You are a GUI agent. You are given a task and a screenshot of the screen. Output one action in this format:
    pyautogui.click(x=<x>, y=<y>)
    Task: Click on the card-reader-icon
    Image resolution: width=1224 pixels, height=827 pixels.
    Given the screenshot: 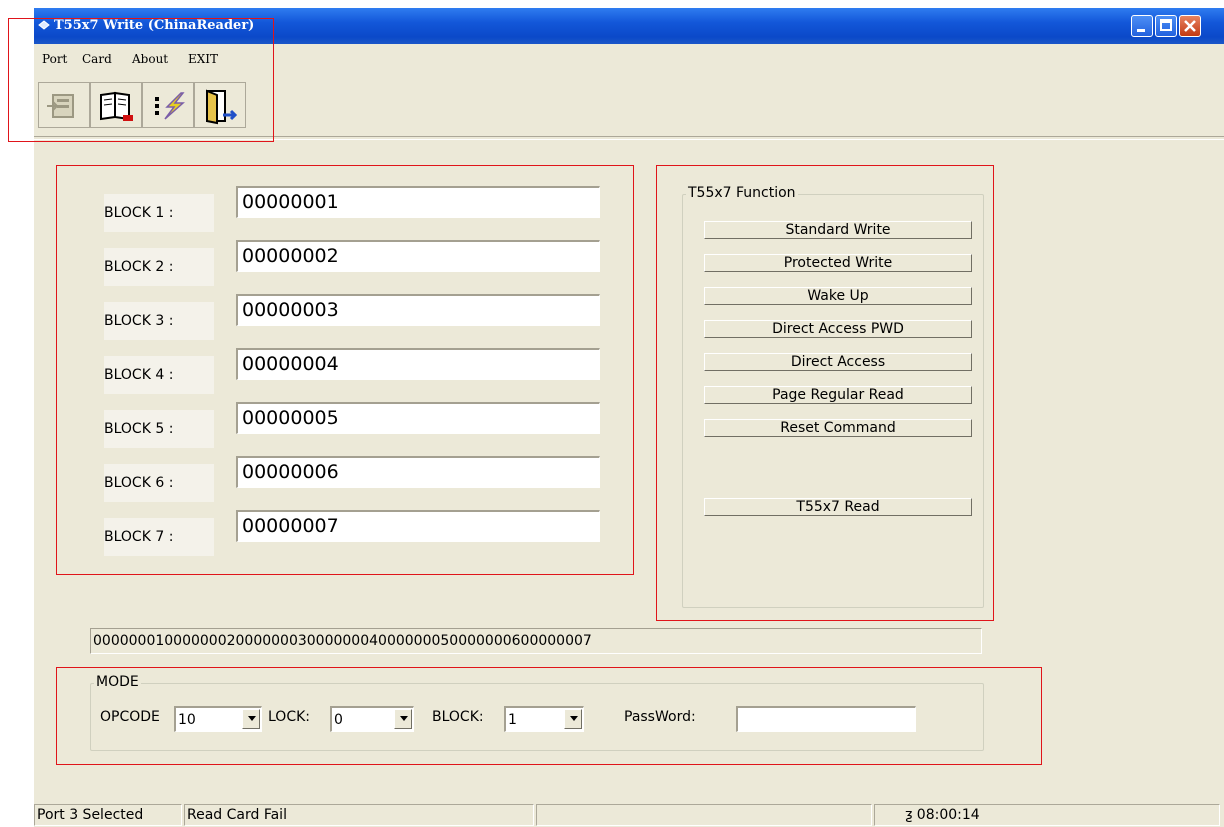 What is the action you would take?
    pyautogui.click(x=44, y=25)
    